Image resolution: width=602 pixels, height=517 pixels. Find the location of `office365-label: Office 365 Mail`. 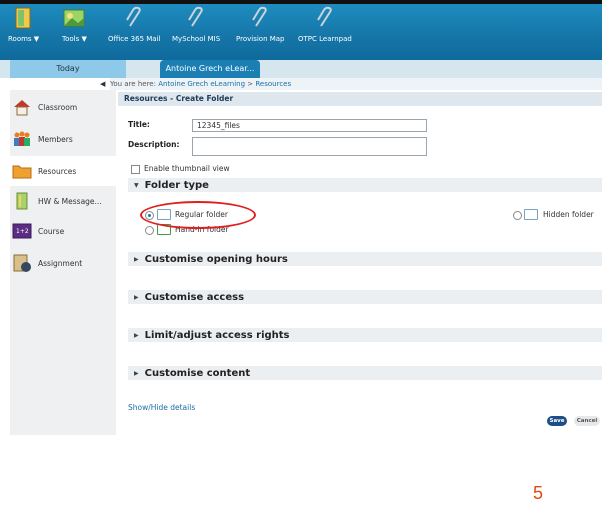

office365-label: Office 365 Mail is located at coordinates (134, 39).